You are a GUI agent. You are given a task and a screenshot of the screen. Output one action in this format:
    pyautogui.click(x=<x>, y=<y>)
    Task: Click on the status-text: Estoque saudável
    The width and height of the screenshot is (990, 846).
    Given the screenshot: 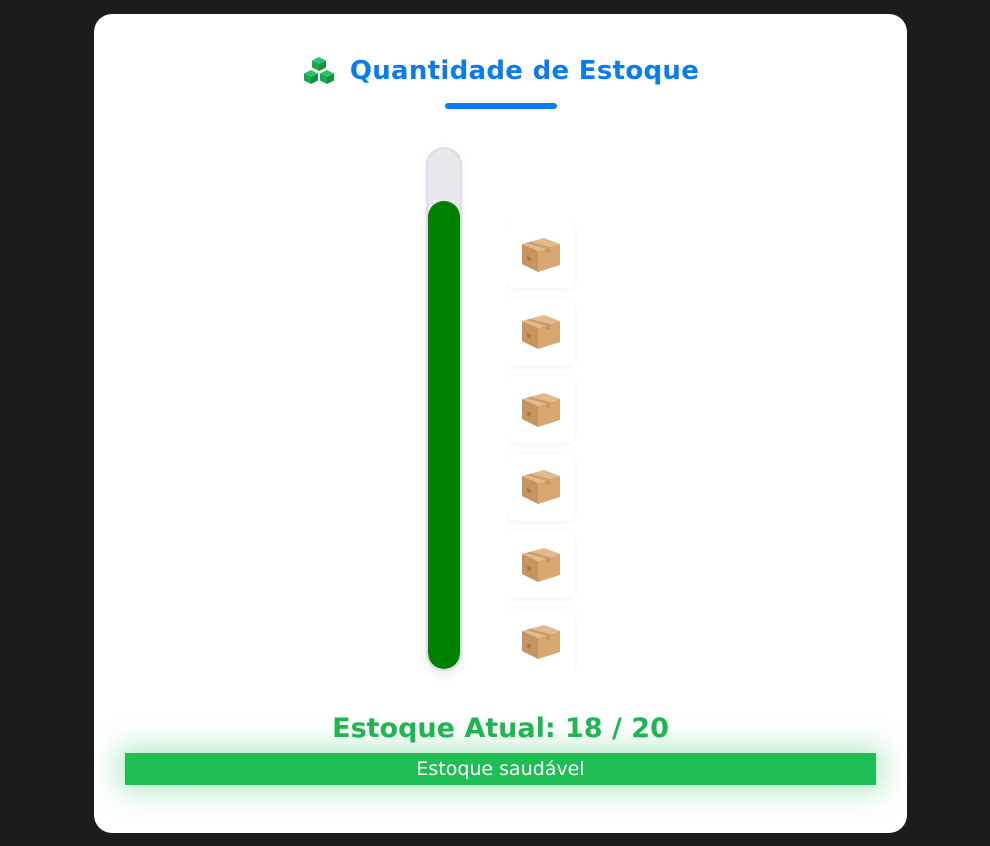 What is the action you would take?
    pyautogui.click(x=500, y=769)
    